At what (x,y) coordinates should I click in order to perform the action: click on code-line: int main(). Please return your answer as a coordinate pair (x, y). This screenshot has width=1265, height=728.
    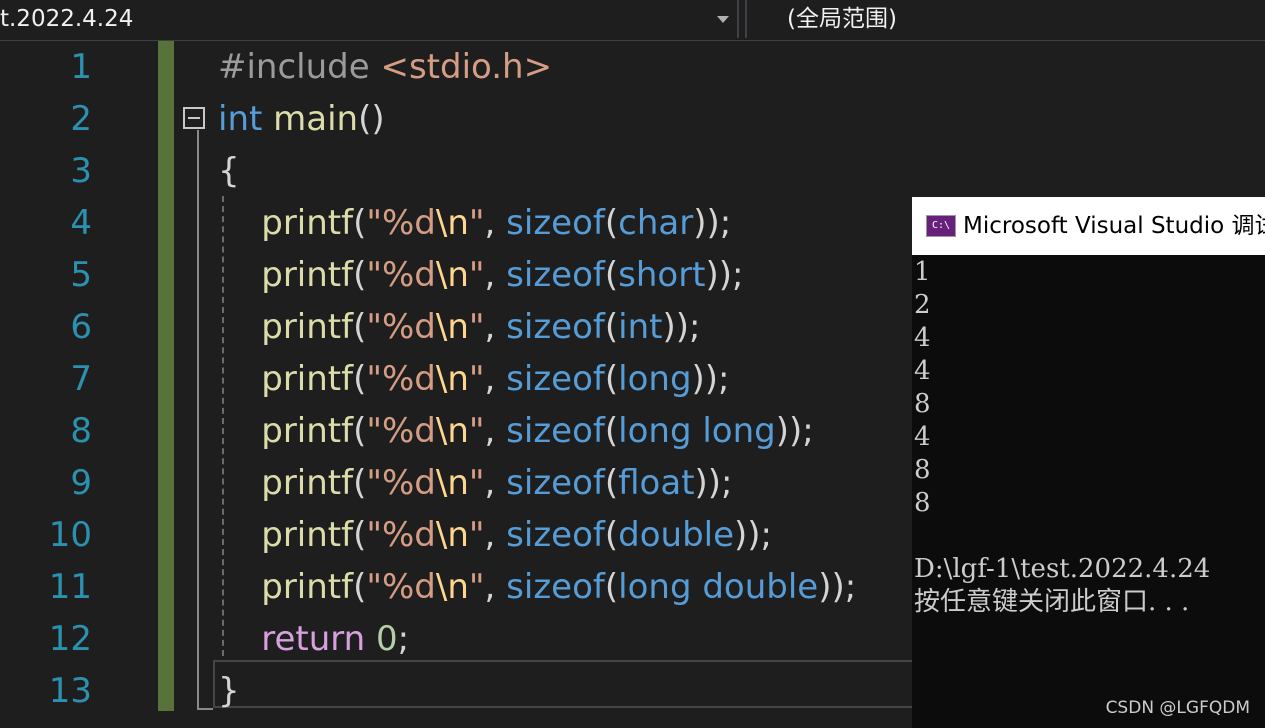
    Looking at the image, I should click on (301, 119).